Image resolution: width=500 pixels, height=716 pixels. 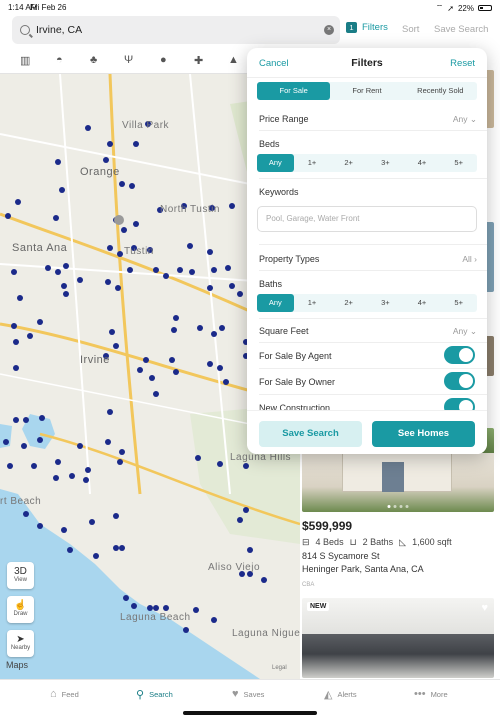 I want to click on see-homes-button: See Homes, so click(x=423, y=434).